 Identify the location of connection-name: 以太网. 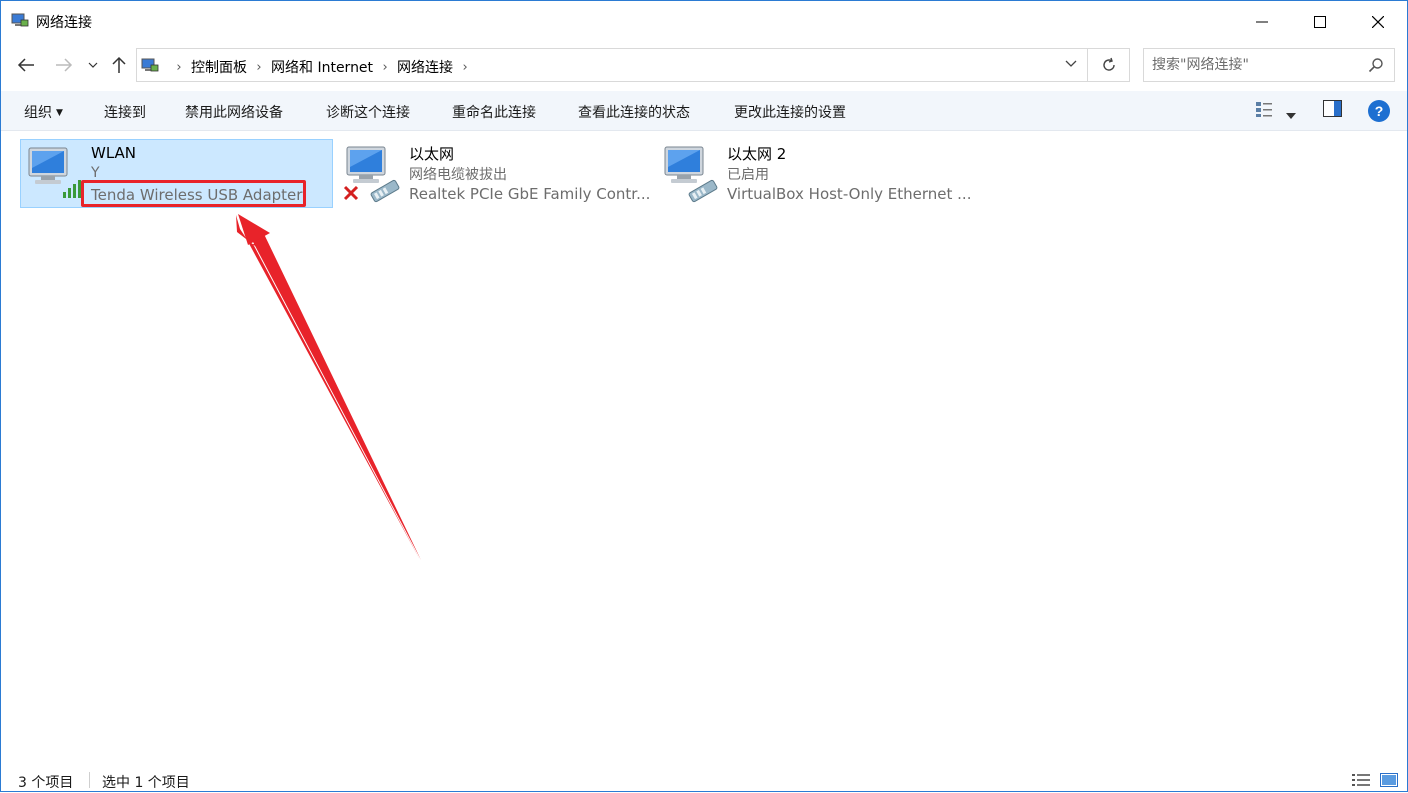
(432, 154).